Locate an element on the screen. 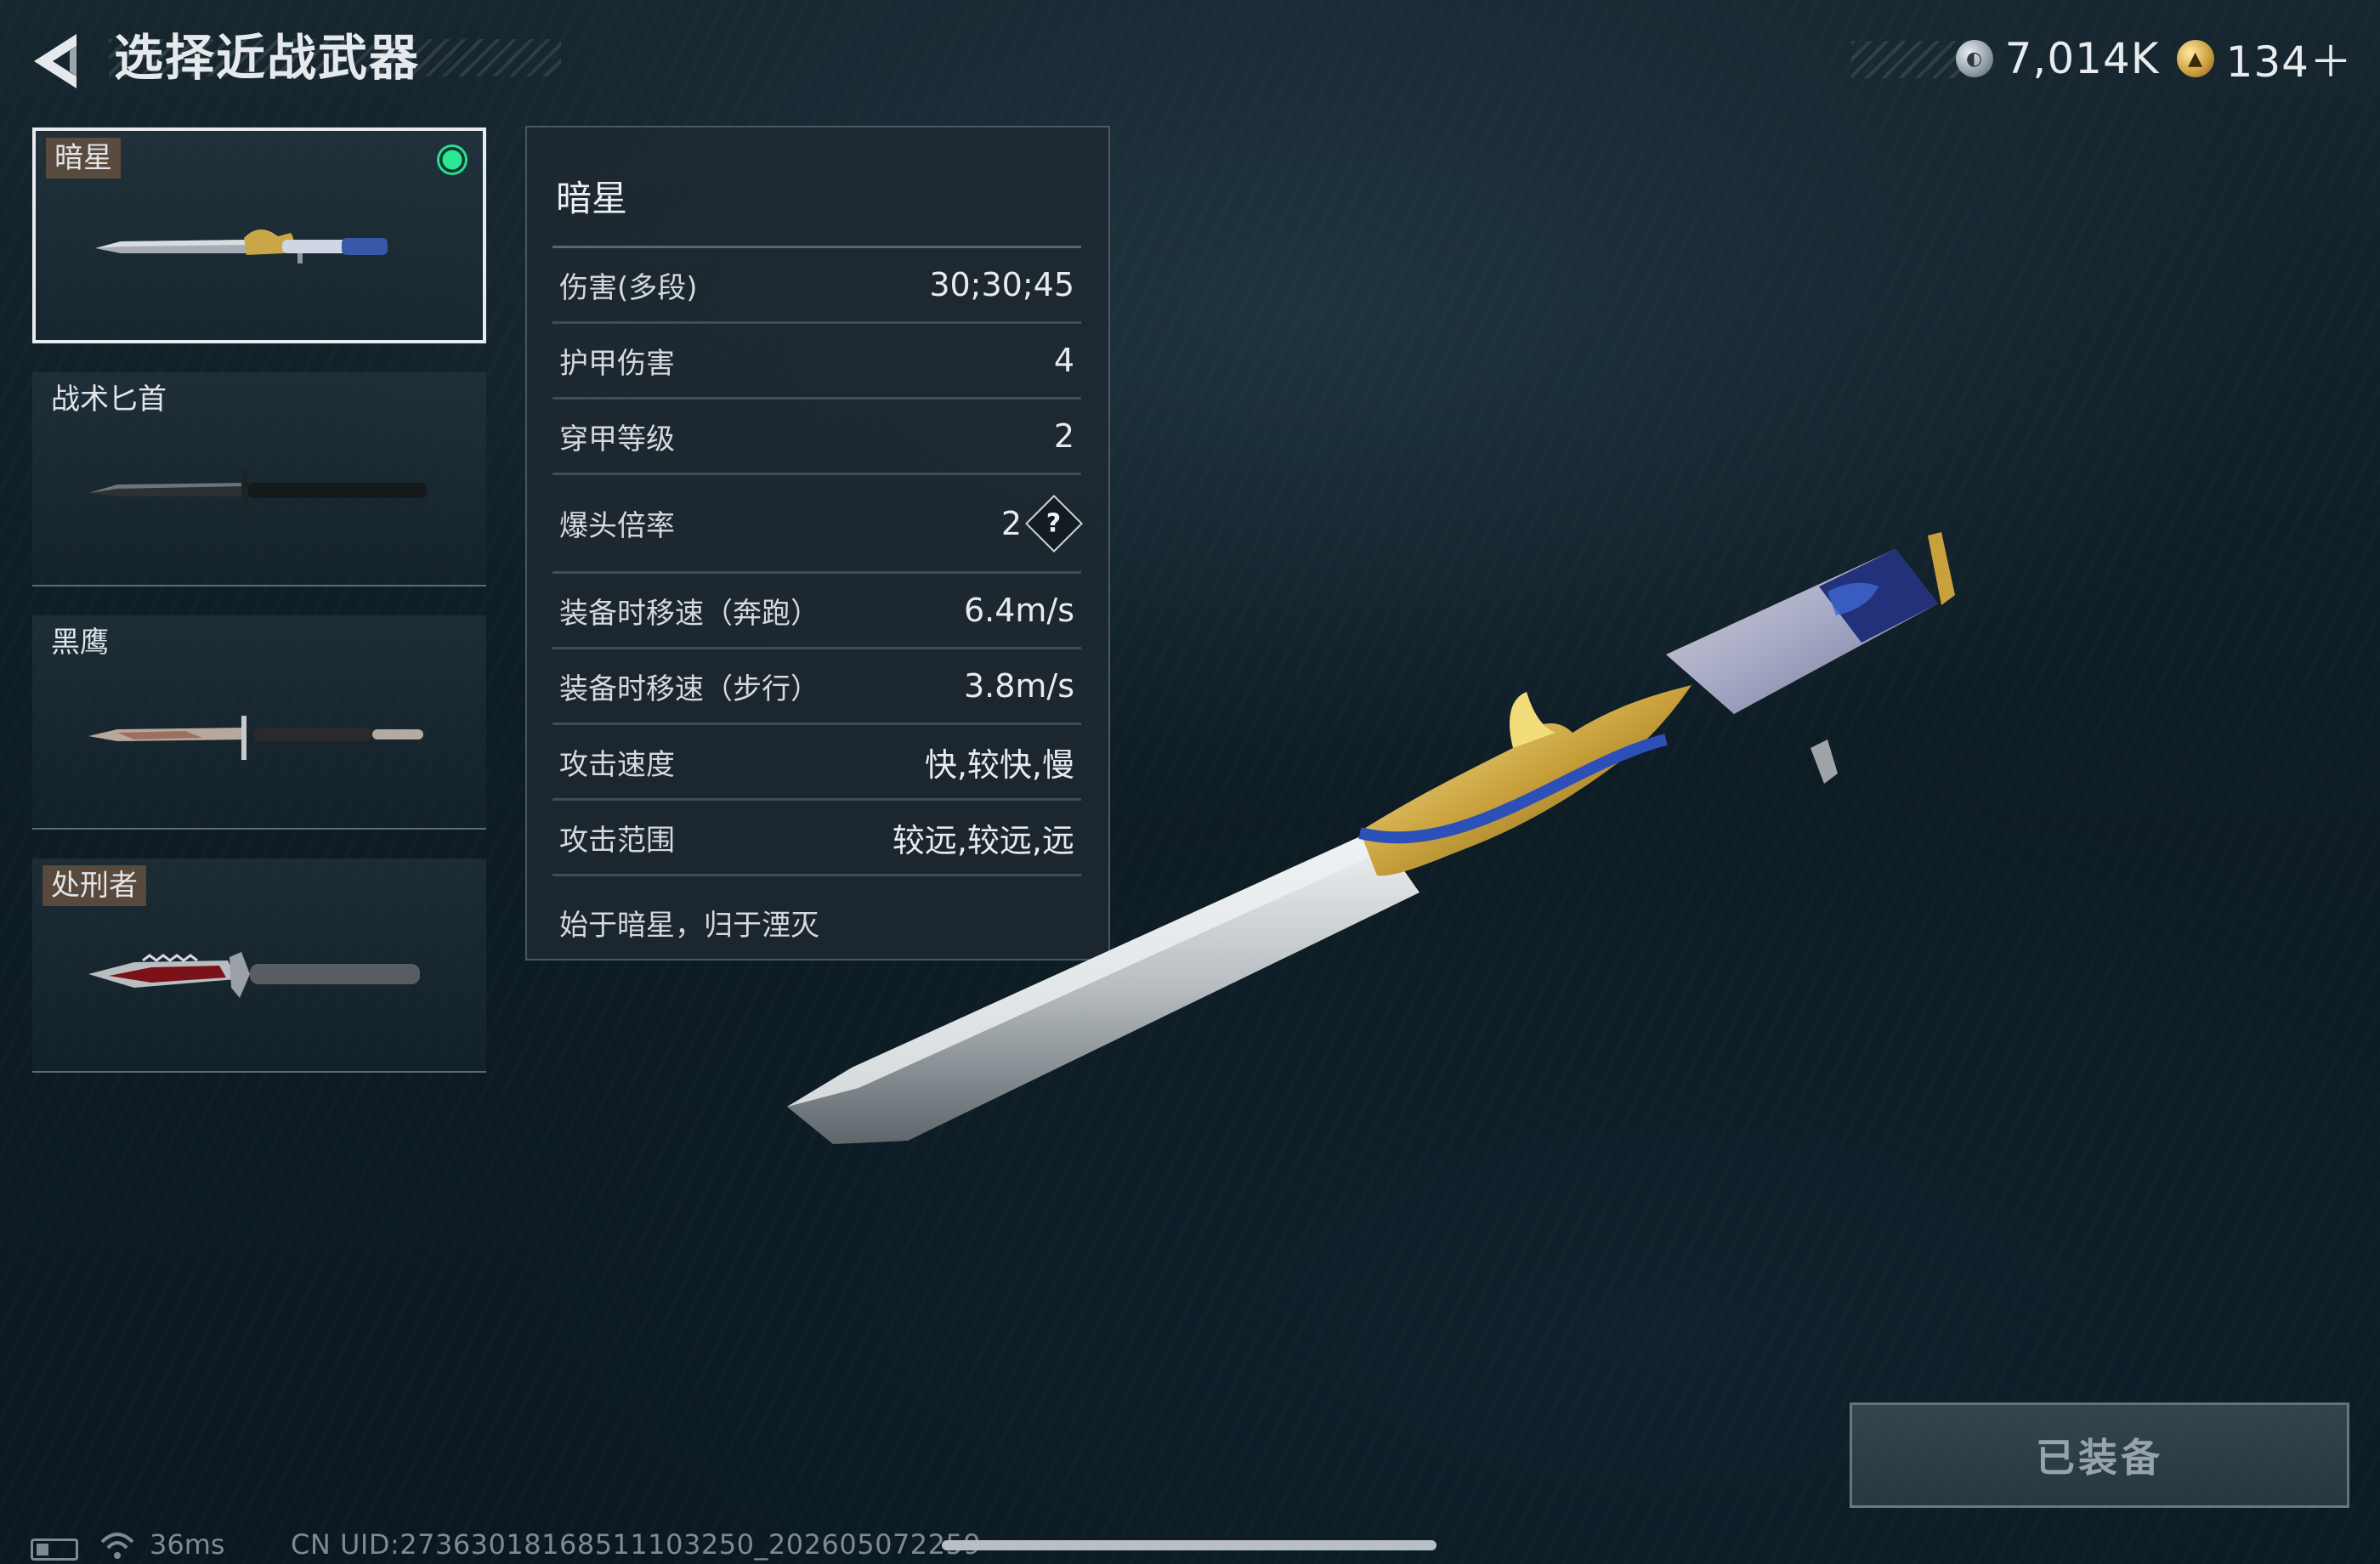 Image resolution: width=2380 pixels, height=1564 pixels. stat-value: 2 is located at coordinates (1063, 436).